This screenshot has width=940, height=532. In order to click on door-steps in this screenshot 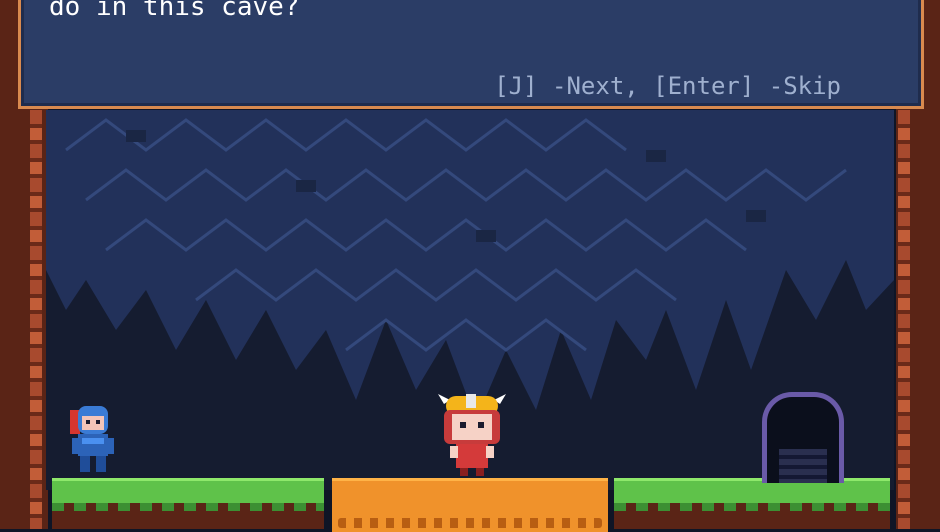, I will do `click(803, 466)`.